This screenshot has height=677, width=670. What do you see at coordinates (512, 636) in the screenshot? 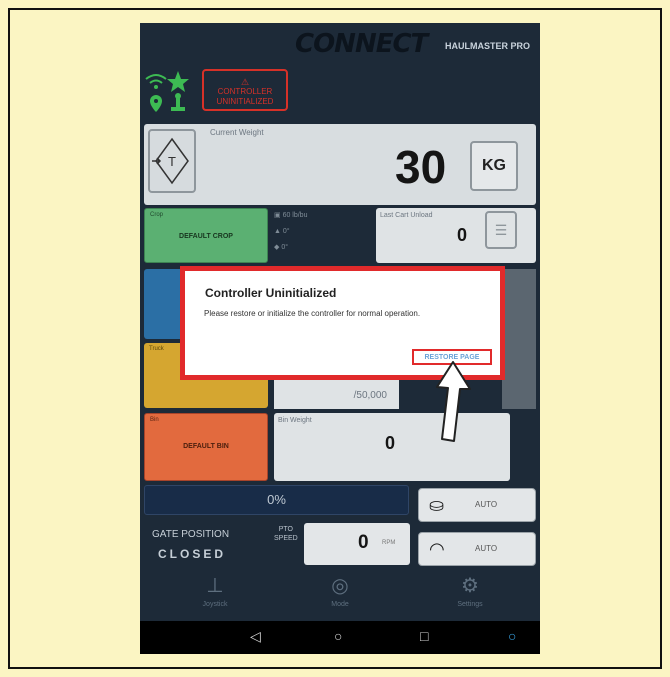
I see `assistant-icon: ○` at bounding box center [512, 636].